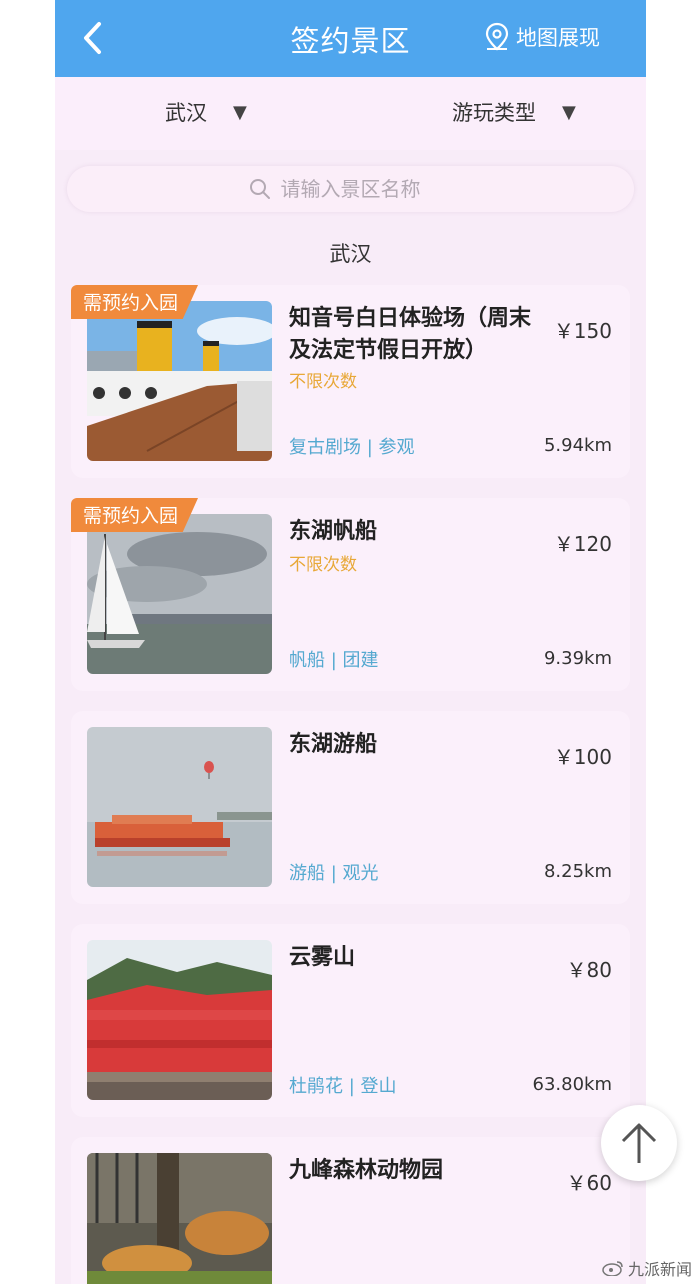  Describe the element at coordinates (582, 757) in the screenshot. I see `scenic-price: ￥100` at that location.